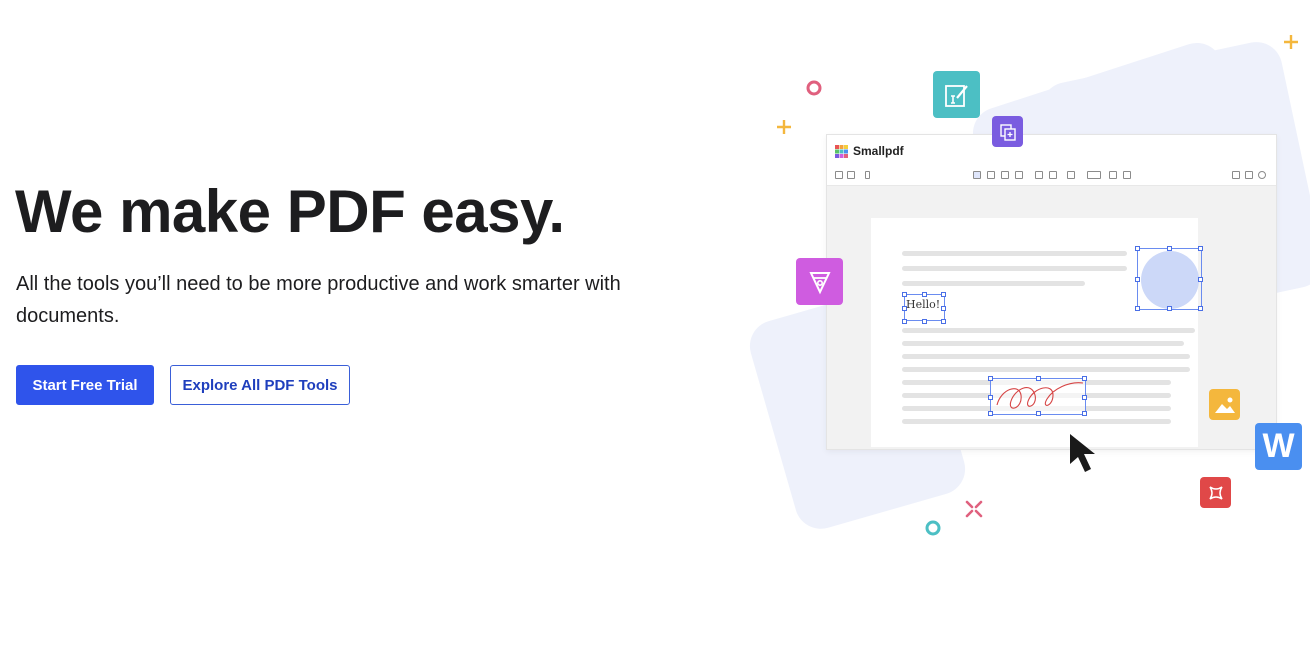  I want to click on page-icon, so click(851, 175).